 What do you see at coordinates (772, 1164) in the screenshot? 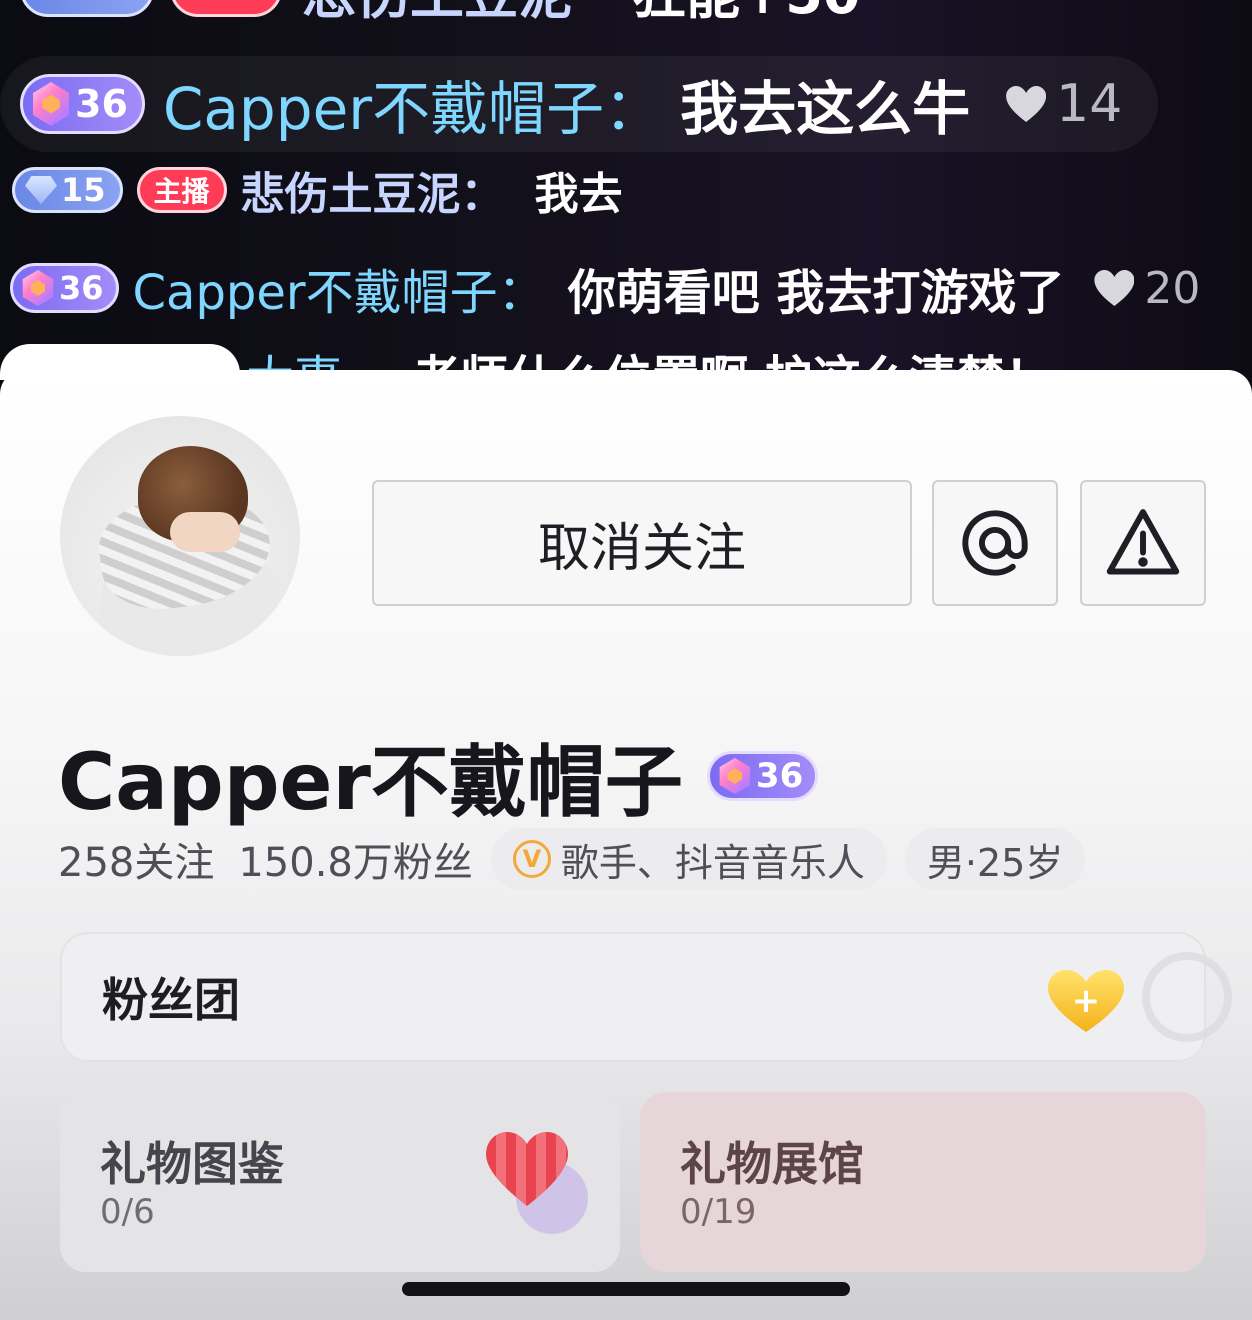
I see `gift-hall-label: 礼物展馆` at bounding box center [772, 1164].